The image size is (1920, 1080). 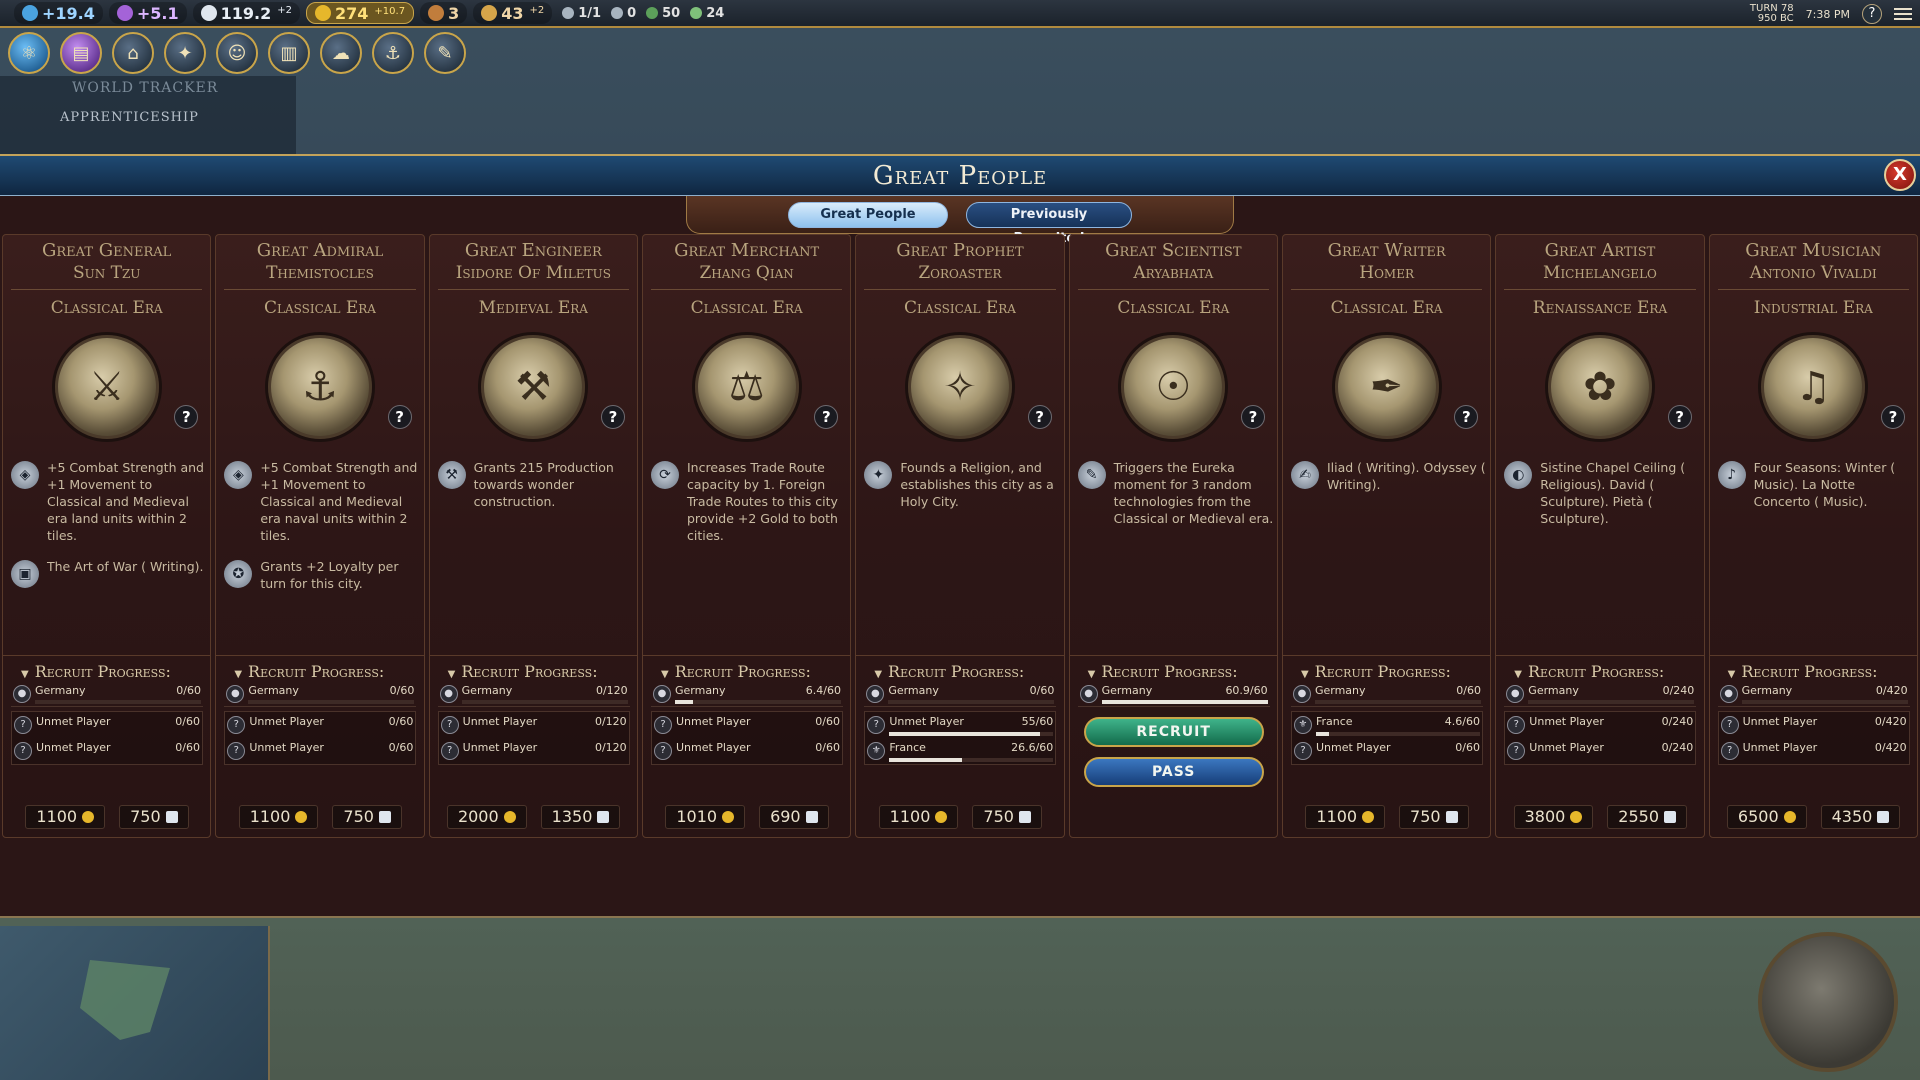 I want to click on faith-patronage-button: 4350, so click(x=1860, y=817).